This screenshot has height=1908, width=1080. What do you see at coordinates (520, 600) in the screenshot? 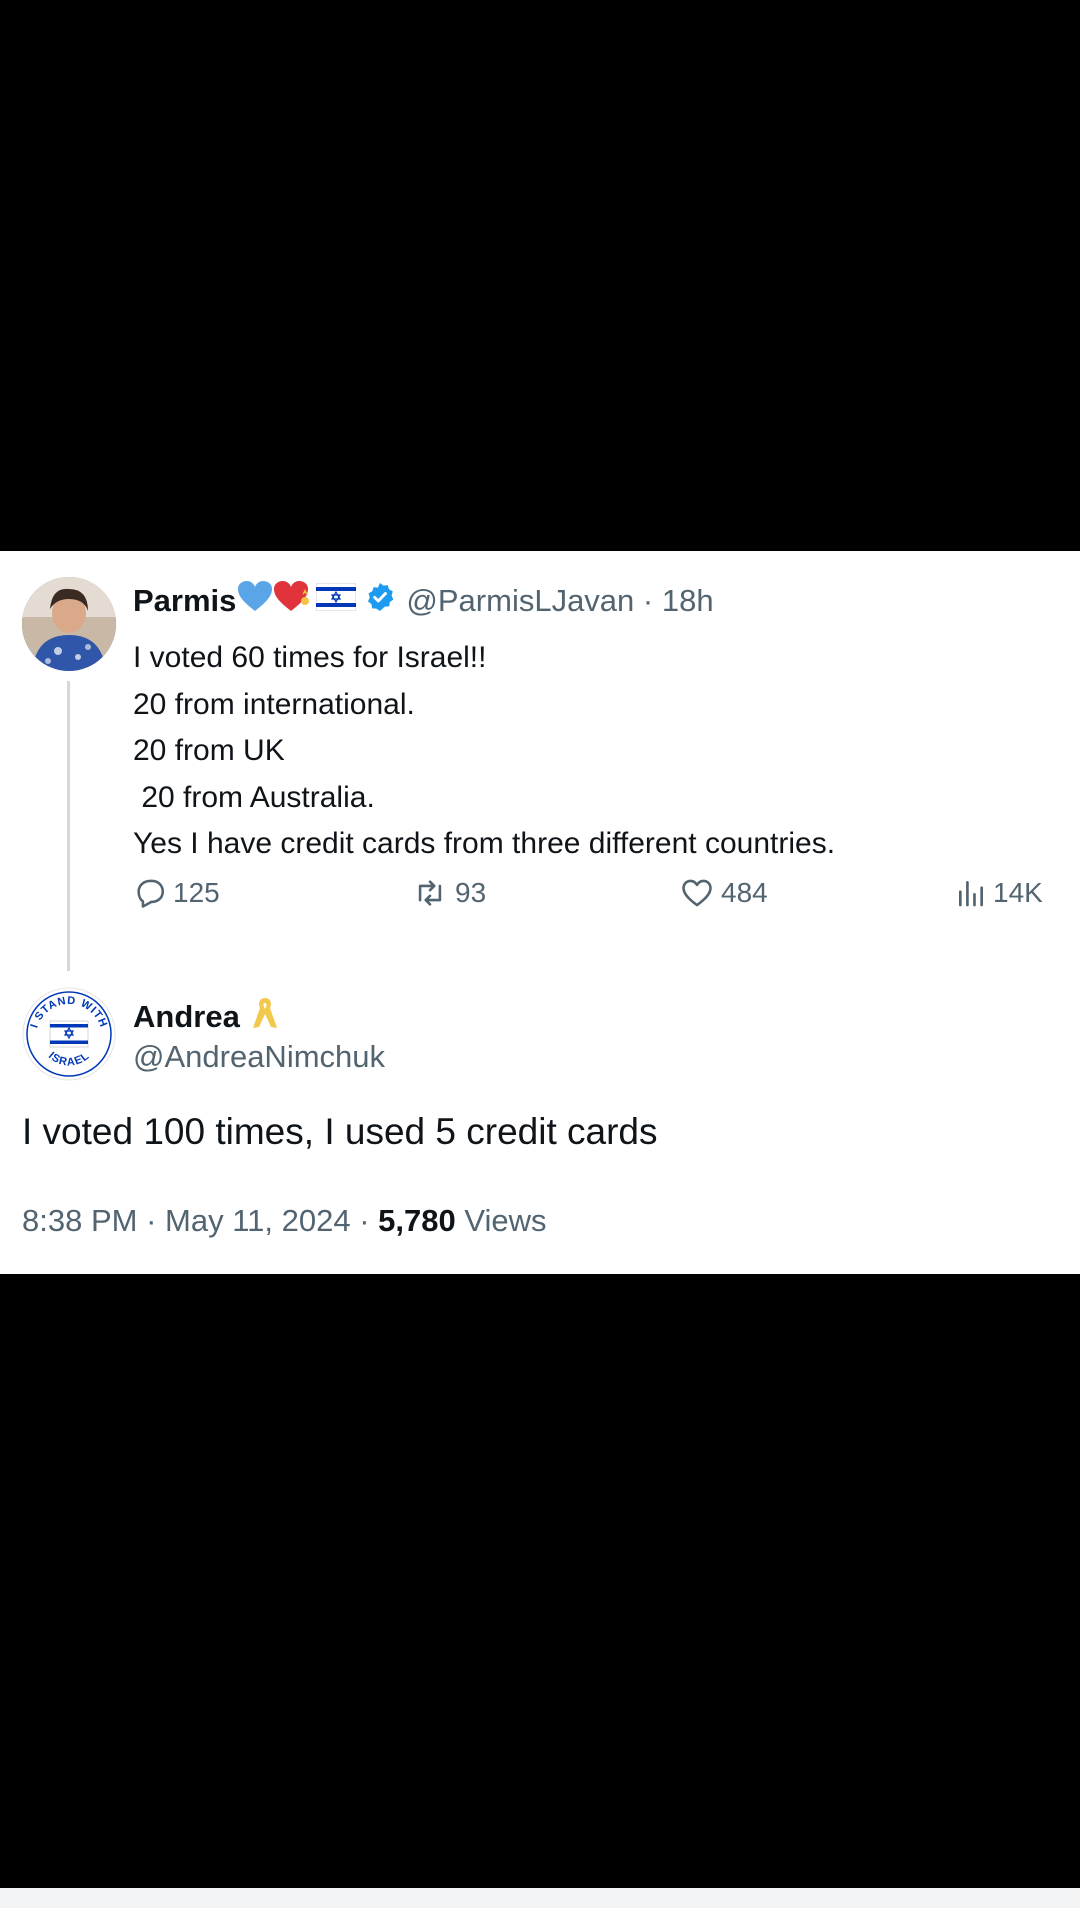
I see `parent-handle: @ParmisLJavan` at bounding box center [520, 600].